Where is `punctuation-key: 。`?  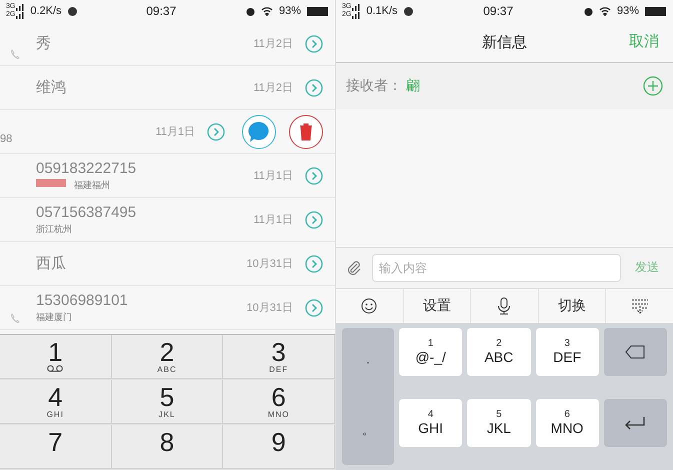
punctuation-key: 。 is located at coordinates (368, 430).